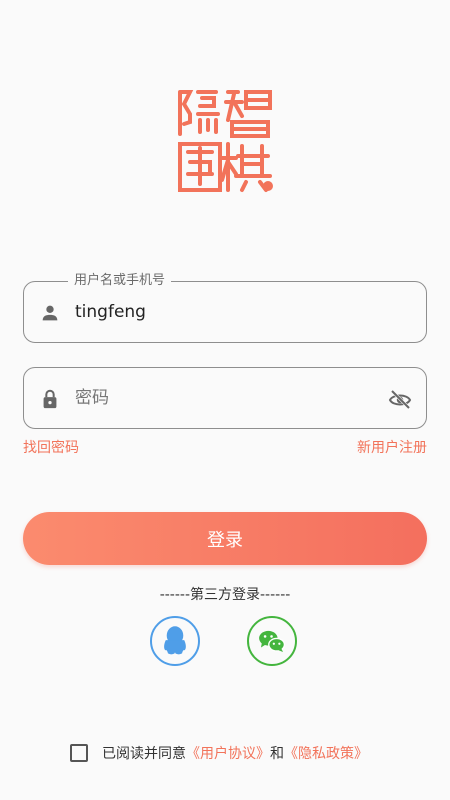 Image resolution: width=450 pixels, height=800 pixels. I want to click on privacy-policy-link: 《隐私政策》, so click(326, 754).